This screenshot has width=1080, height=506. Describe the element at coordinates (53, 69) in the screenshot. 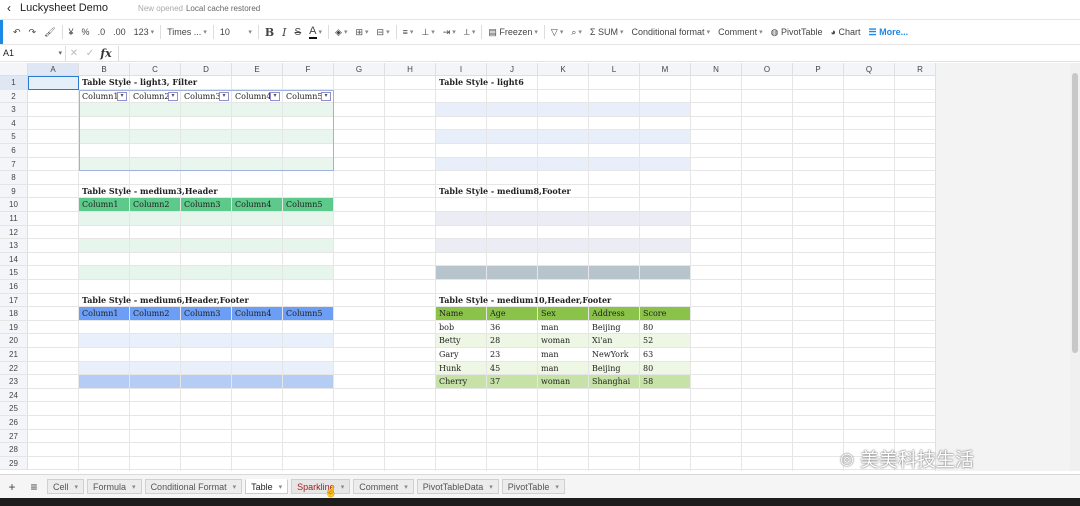

I see `column-header-a: A` at that location.